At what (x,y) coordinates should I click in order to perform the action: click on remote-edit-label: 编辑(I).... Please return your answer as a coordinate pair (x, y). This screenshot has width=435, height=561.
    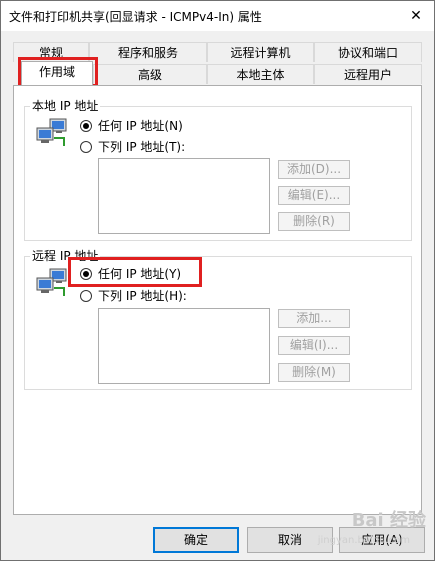
    Looking at the image, I should click on (314, 345).